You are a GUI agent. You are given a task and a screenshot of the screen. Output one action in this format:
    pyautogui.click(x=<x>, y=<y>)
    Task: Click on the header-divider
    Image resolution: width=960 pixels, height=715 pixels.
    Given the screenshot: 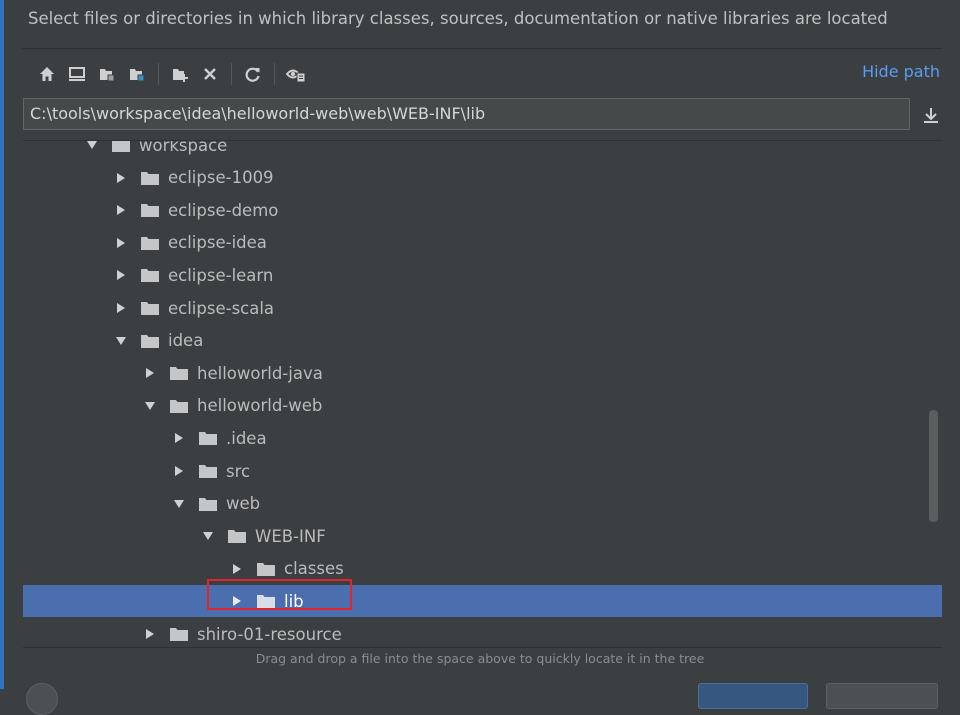 What is the action you would take?
    pyautogui.click(x=482, y=48)
    